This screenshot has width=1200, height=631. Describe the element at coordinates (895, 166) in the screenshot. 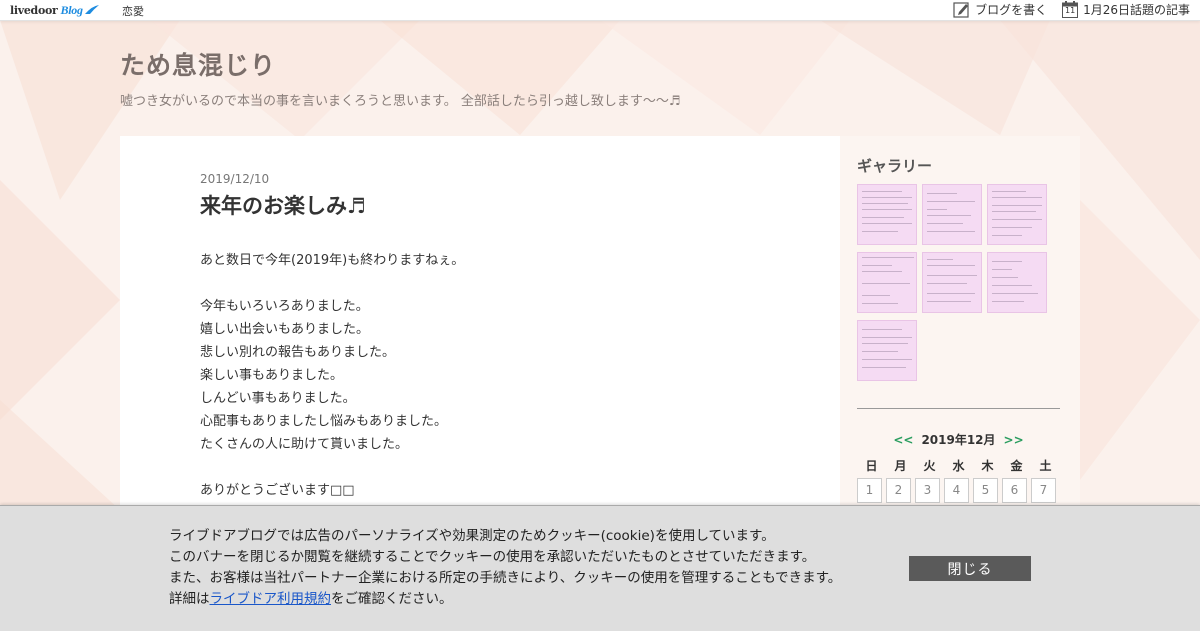

I see `gallery-title: ギャラリー` at that location.